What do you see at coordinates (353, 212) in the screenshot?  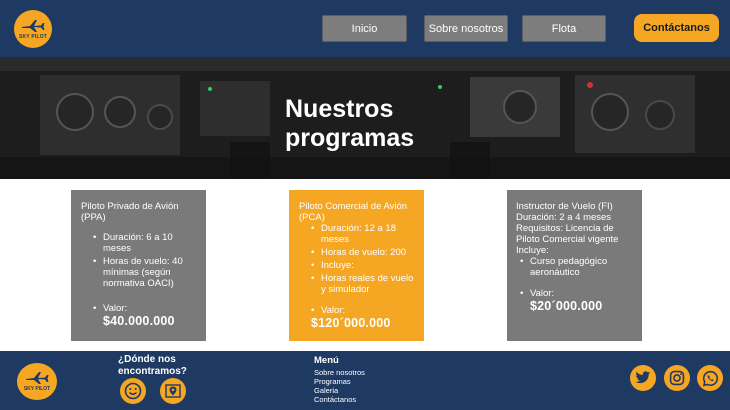 I see `program-title: Piloto Comercial de Avión (PCA)` at bounding box center [353, 212].